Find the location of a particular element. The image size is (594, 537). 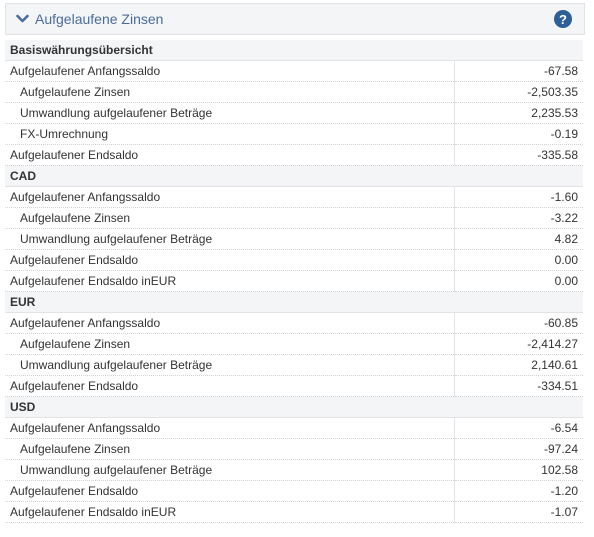

table-row: FX-Umrechnung -0.19 is located at coordinates (294, 134).